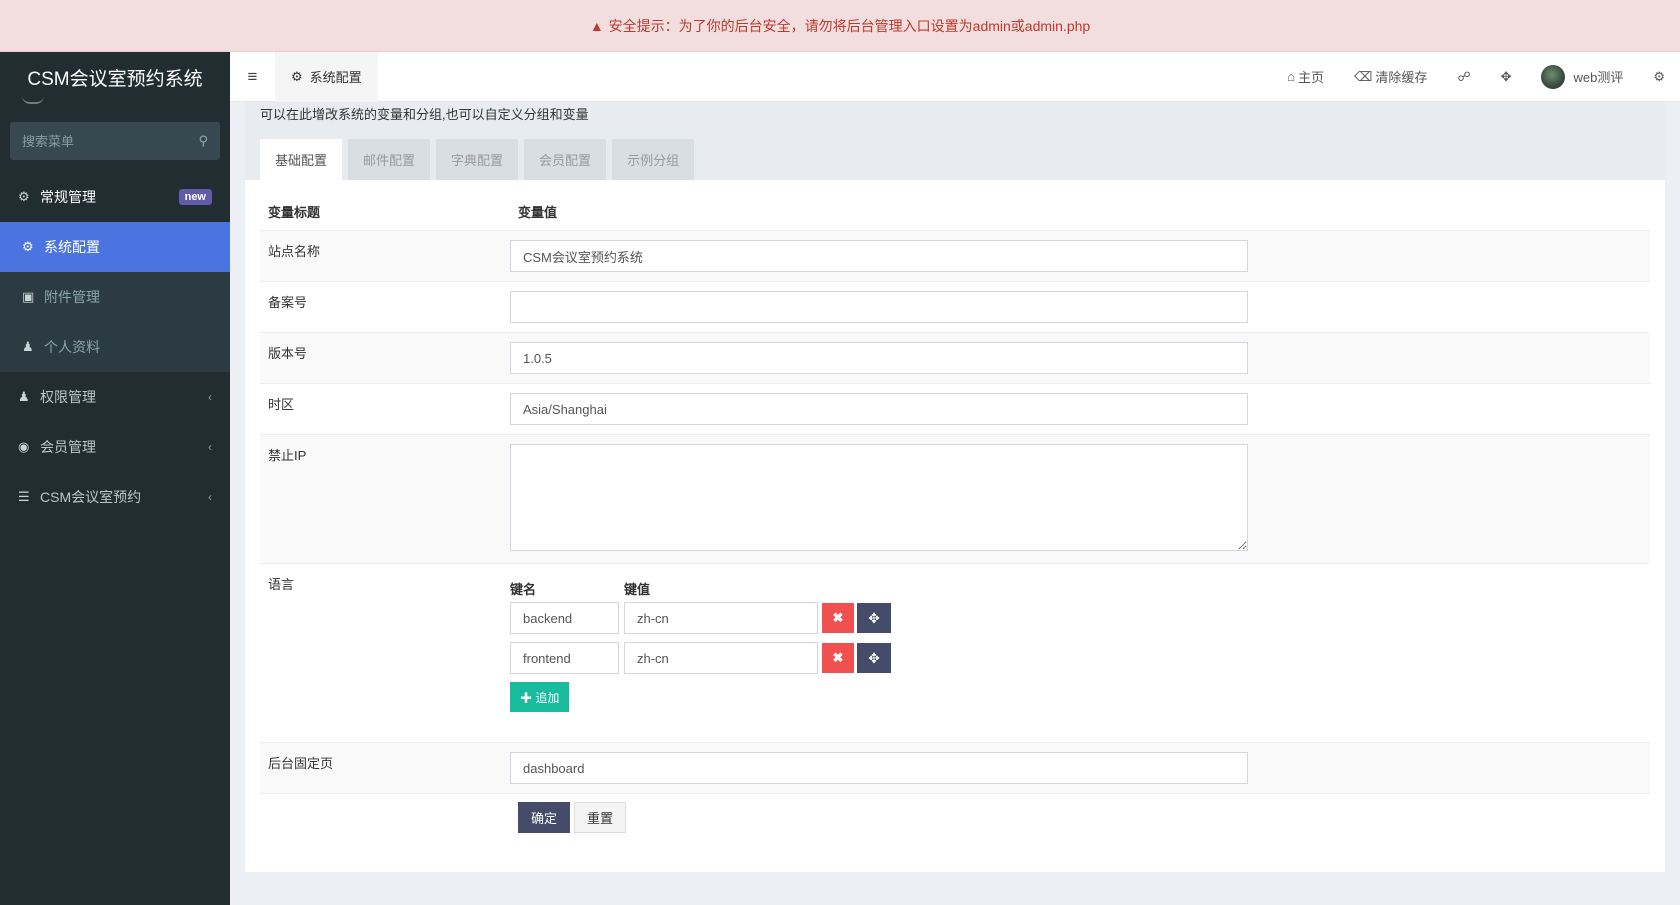 The width and height of the screenshot is (1680, 905). I want to click on table-row: 版本号, so click(955, 357).